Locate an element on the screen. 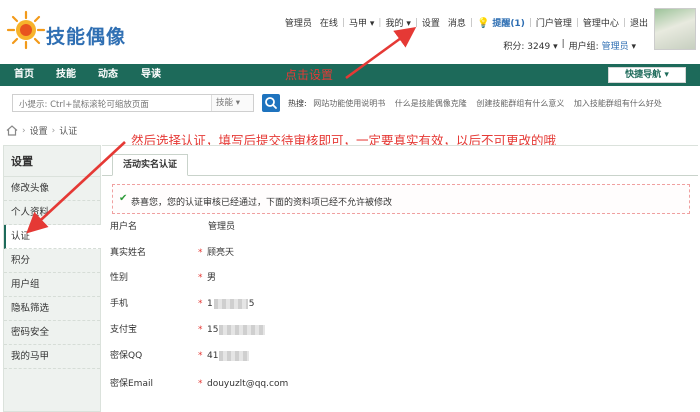 This screenshot has height=412, width=700. points-link: 积分: 3249 ▾ is located at coordinates (530, 45).